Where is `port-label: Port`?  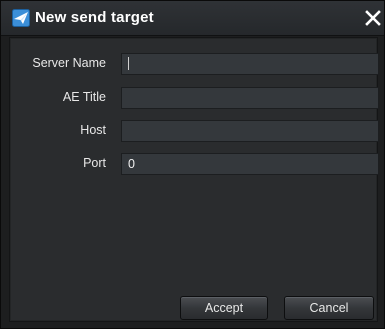 port-label: Port is located at coordinates (94, 163).